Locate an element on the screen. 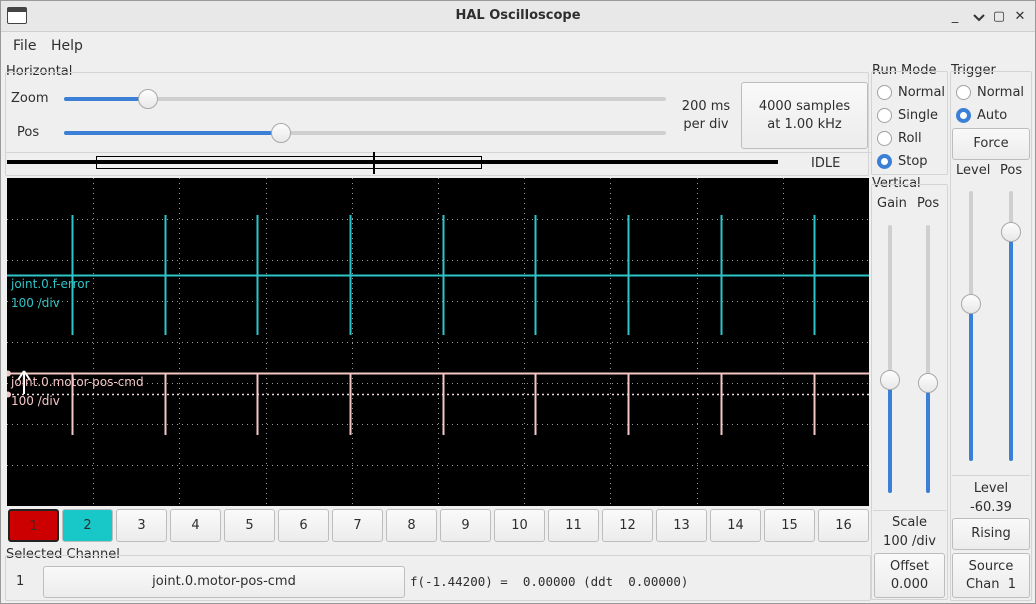  channel-button-7: 7 is located at coordinates (357, 525).